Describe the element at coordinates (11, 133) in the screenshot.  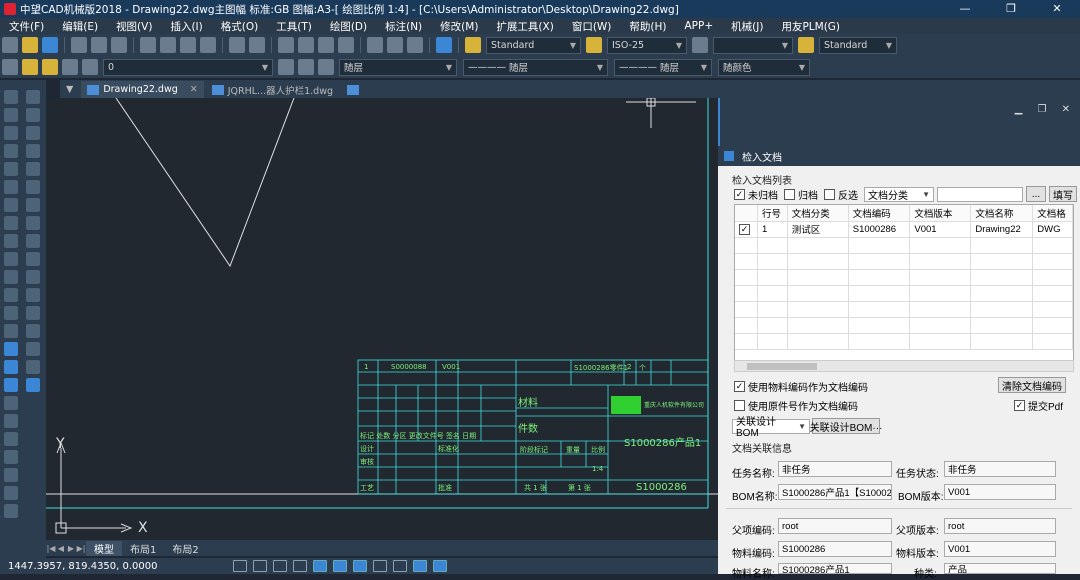
I see `polyline-icon` at that location.